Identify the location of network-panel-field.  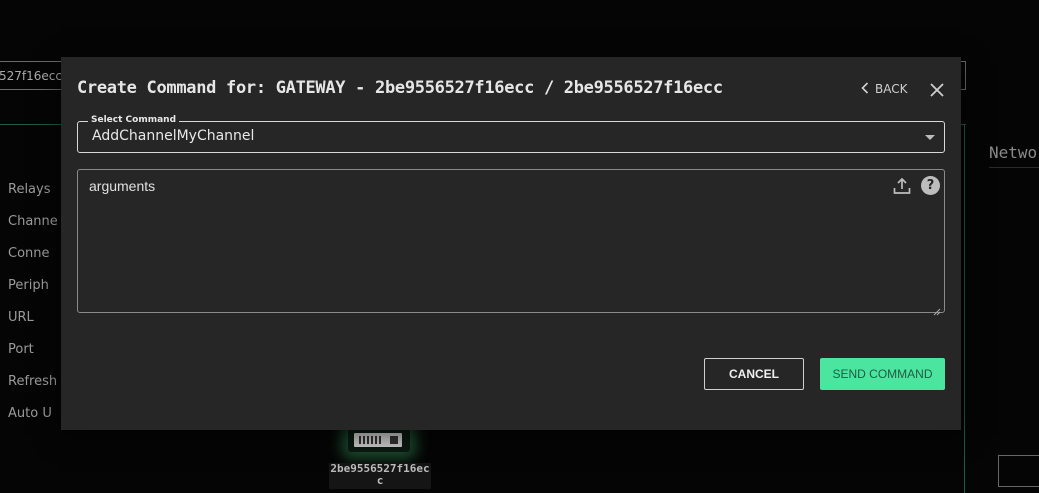
(1018, 471).